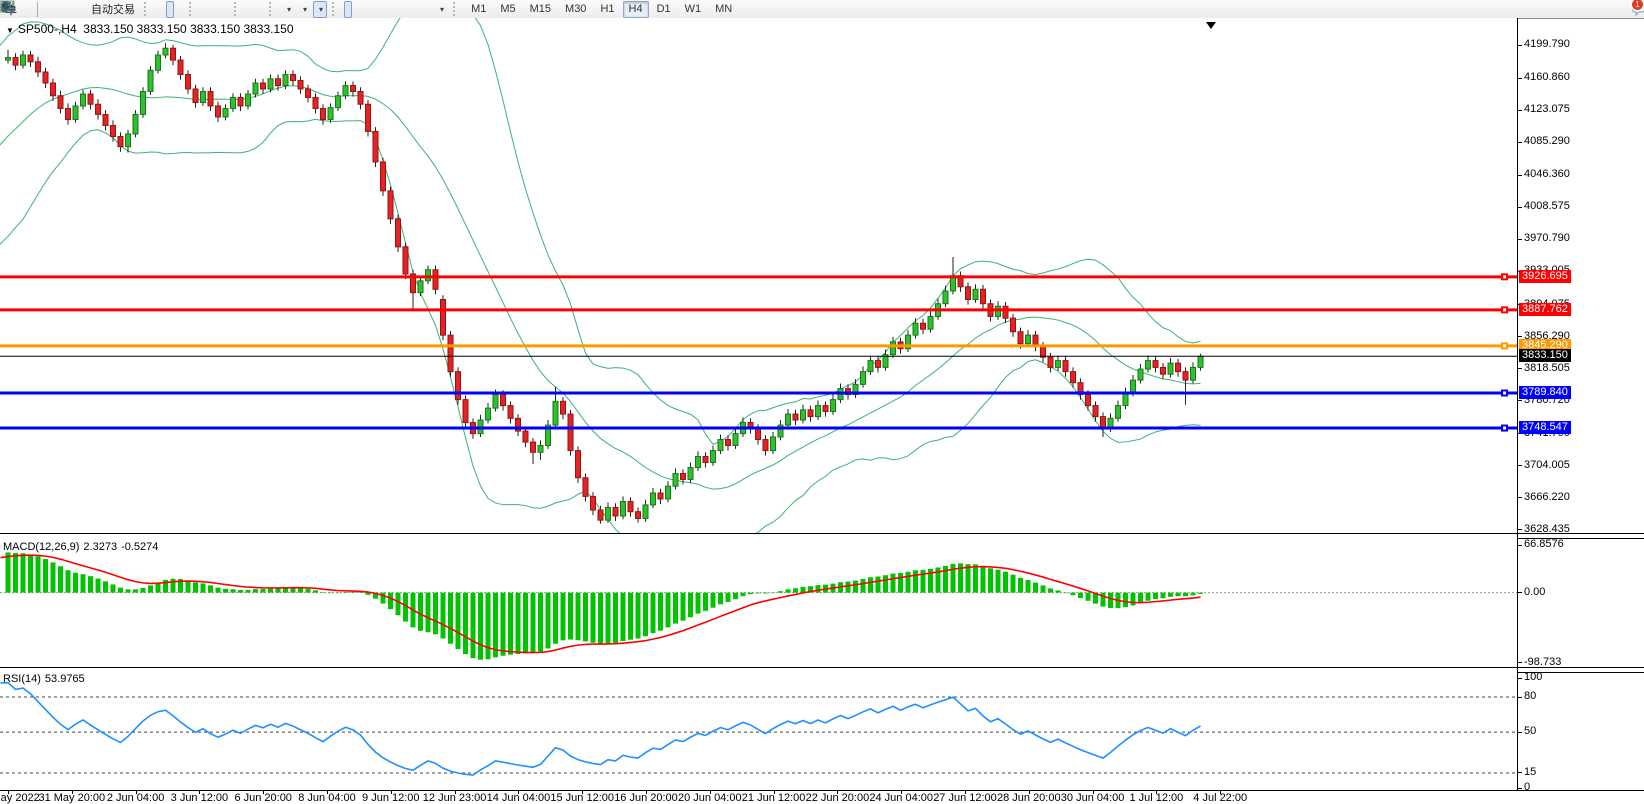 The width and height of the screenshot is (1644, 804). I want to click on candlestick-button, so click(87, 9).